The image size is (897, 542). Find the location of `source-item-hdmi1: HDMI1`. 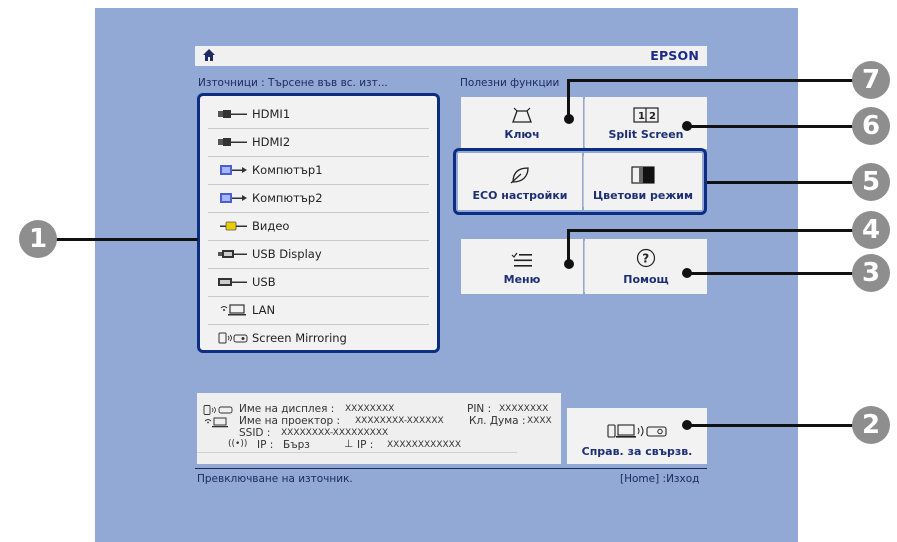

source-item-hdmi1: HDMI1 is located at coordinates (318, 114).